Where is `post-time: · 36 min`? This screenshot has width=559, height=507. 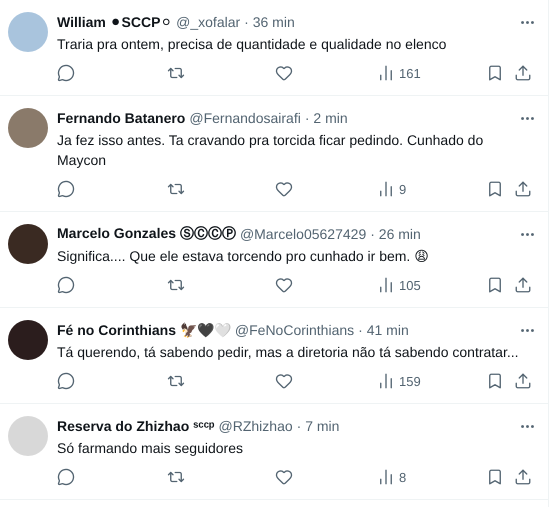
post-time: · 36 min is located at coordinates (269, 22).